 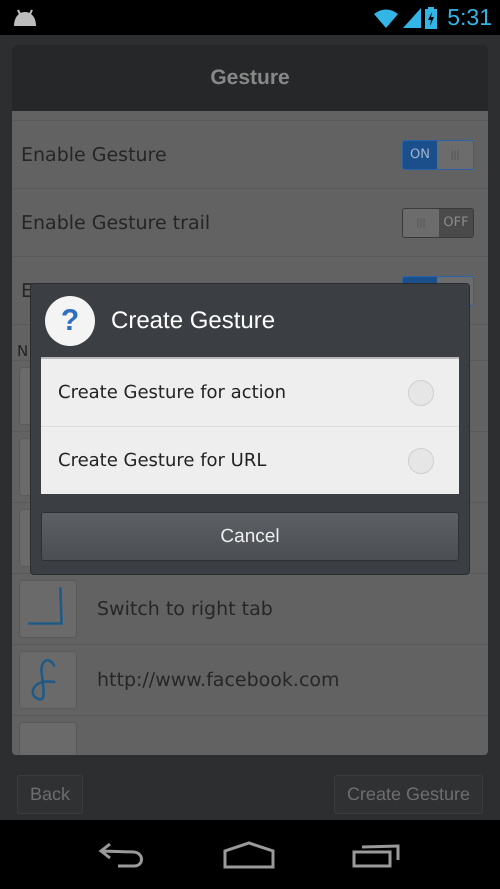 What do you see at coordinates (469, 17) in the screenshot?
I see `clock-time: 5:31` at bounding box center [469, 17].